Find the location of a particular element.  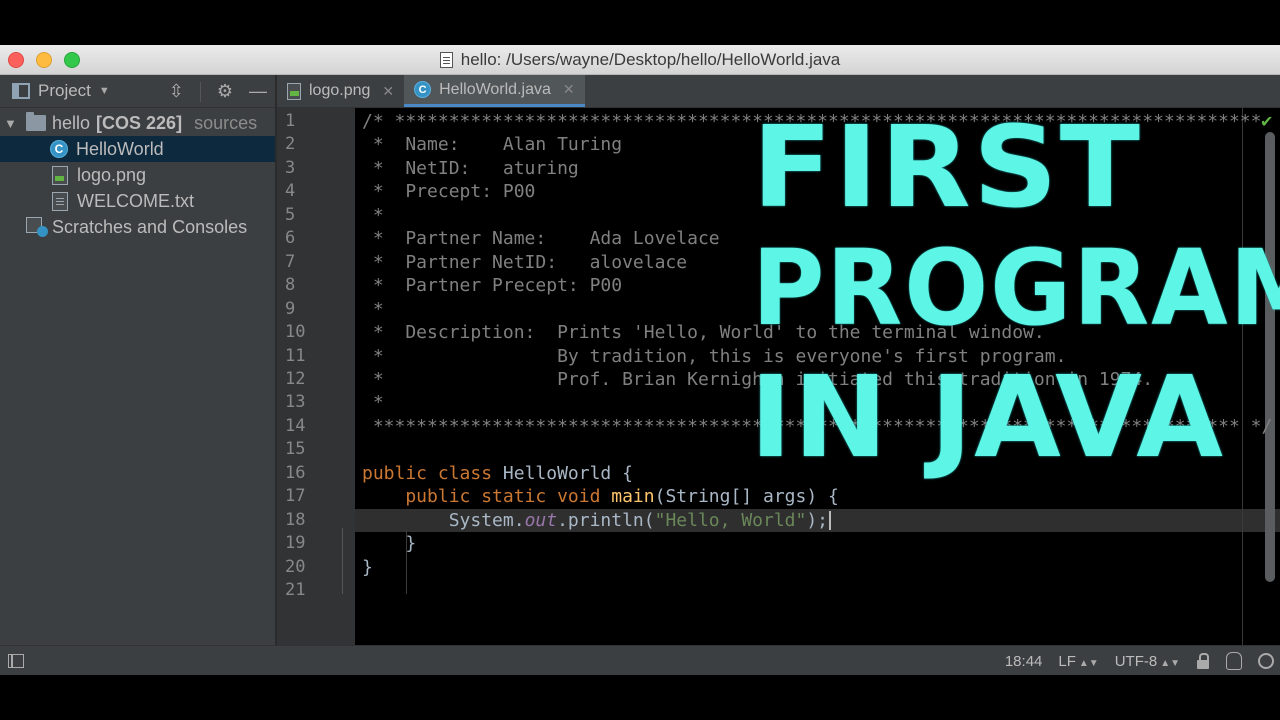

tree-item-hello-module: ▼ hello [COS 226] sources is located at coordinates (137, 123).